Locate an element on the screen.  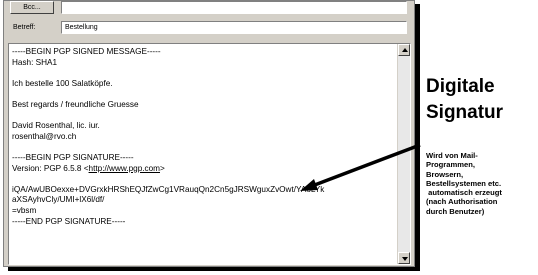
annotation-note-line: automatisch erzeugt is located at coordinates (464, 193).